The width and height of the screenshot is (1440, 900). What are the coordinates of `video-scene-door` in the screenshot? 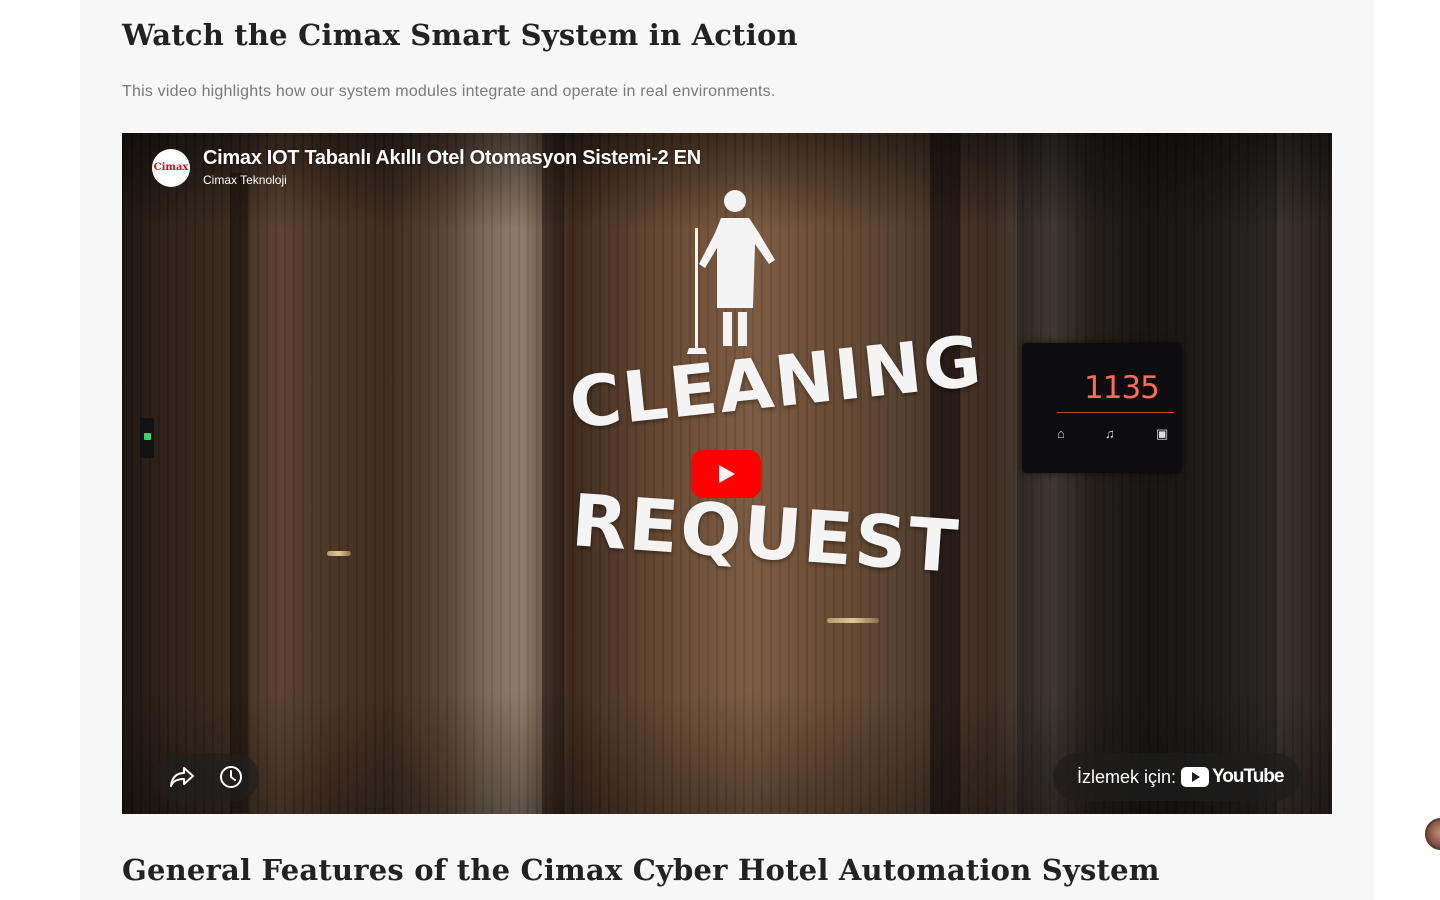 It's located at (1147, 473).